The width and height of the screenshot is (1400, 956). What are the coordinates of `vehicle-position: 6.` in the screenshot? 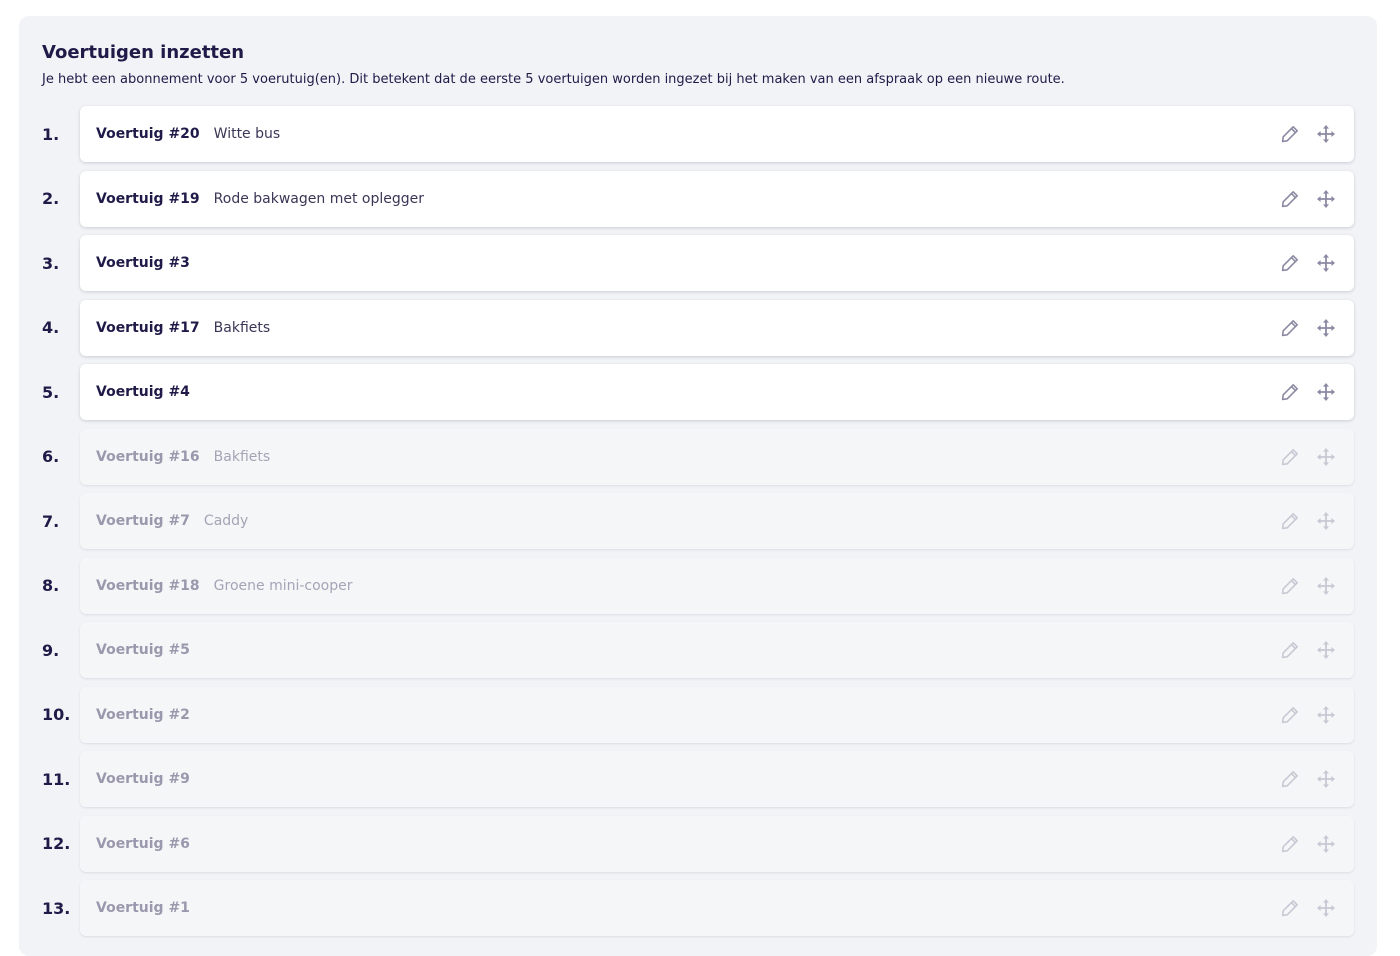 It's located at (51, 456).